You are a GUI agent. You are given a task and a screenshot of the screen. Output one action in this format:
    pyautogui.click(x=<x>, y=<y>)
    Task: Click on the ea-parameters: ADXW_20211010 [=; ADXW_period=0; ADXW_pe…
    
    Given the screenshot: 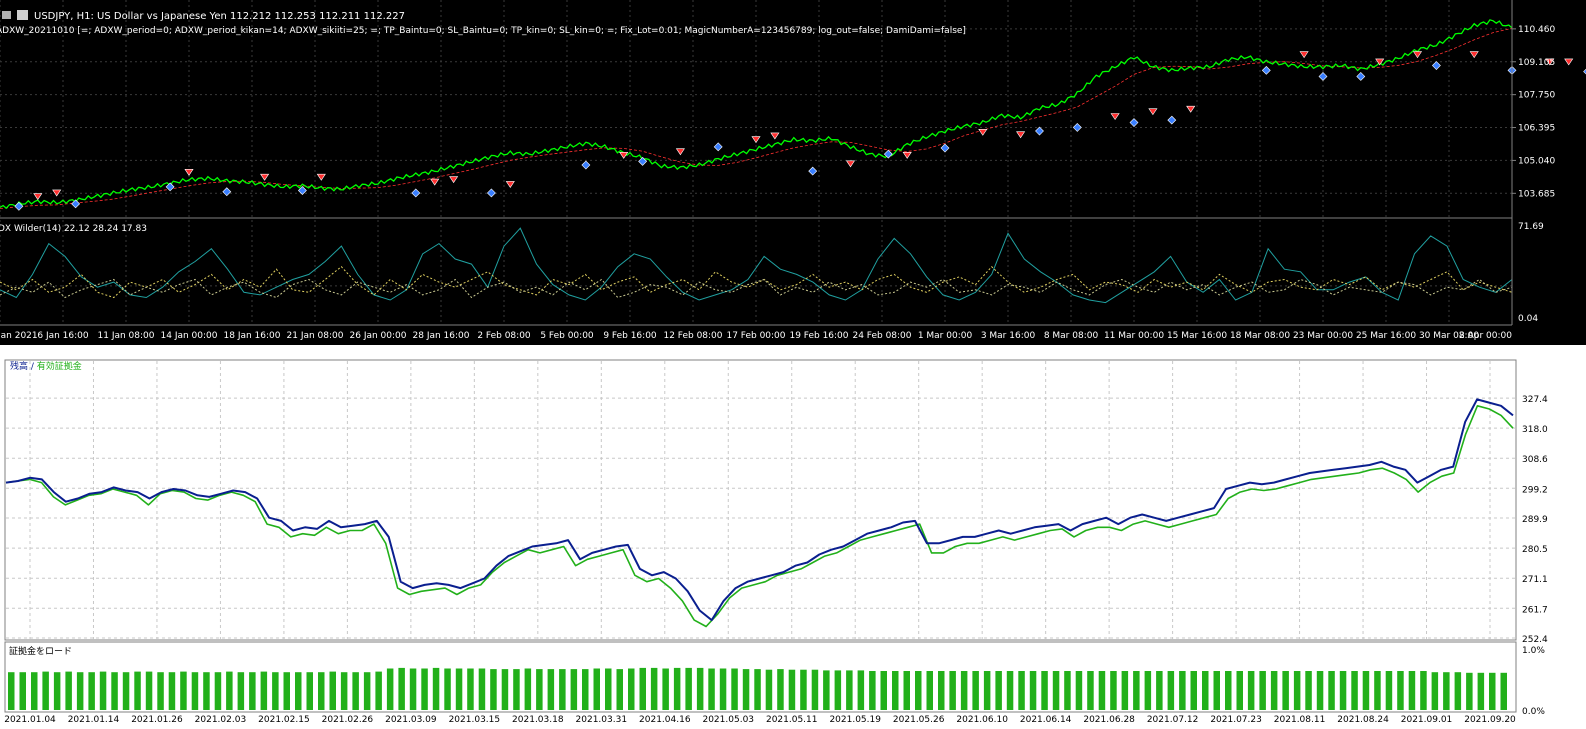 What is the action you would take?
    pyautogui.click(x=483, y=31)
    